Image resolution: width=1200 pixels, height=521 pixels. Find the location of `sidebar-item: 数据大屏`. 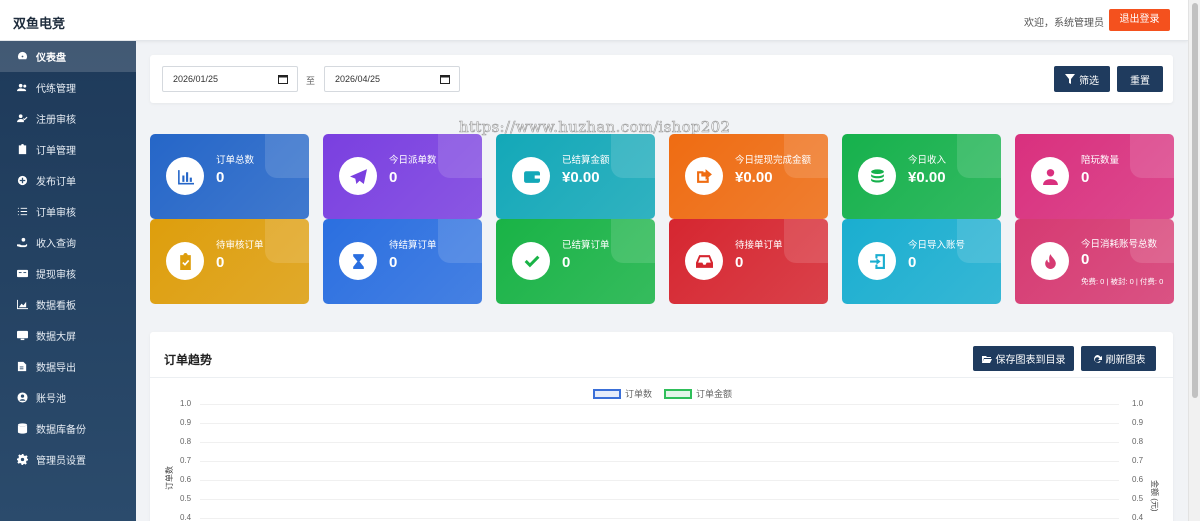

sidebar-item: 数据大屏 is located at coordinates (68, 335).